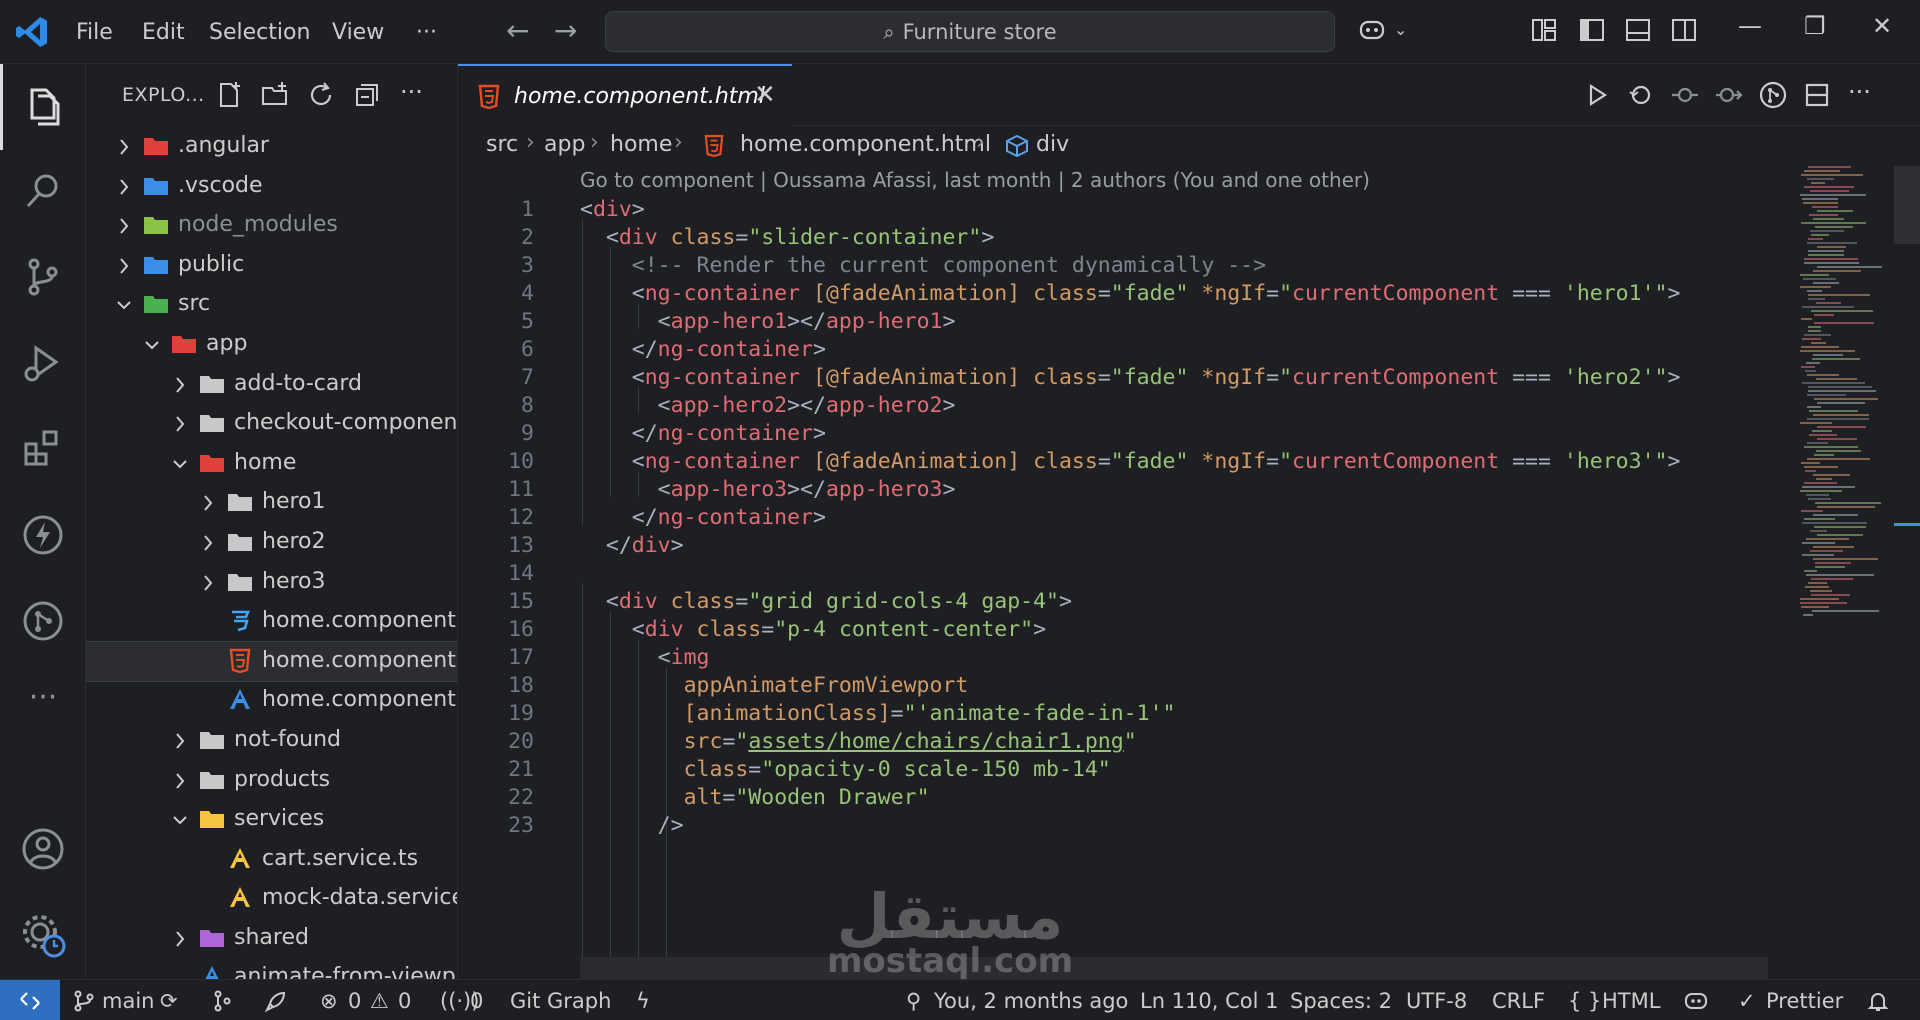  I want to click on editor-more-icon: ···, so click(1863, 93).